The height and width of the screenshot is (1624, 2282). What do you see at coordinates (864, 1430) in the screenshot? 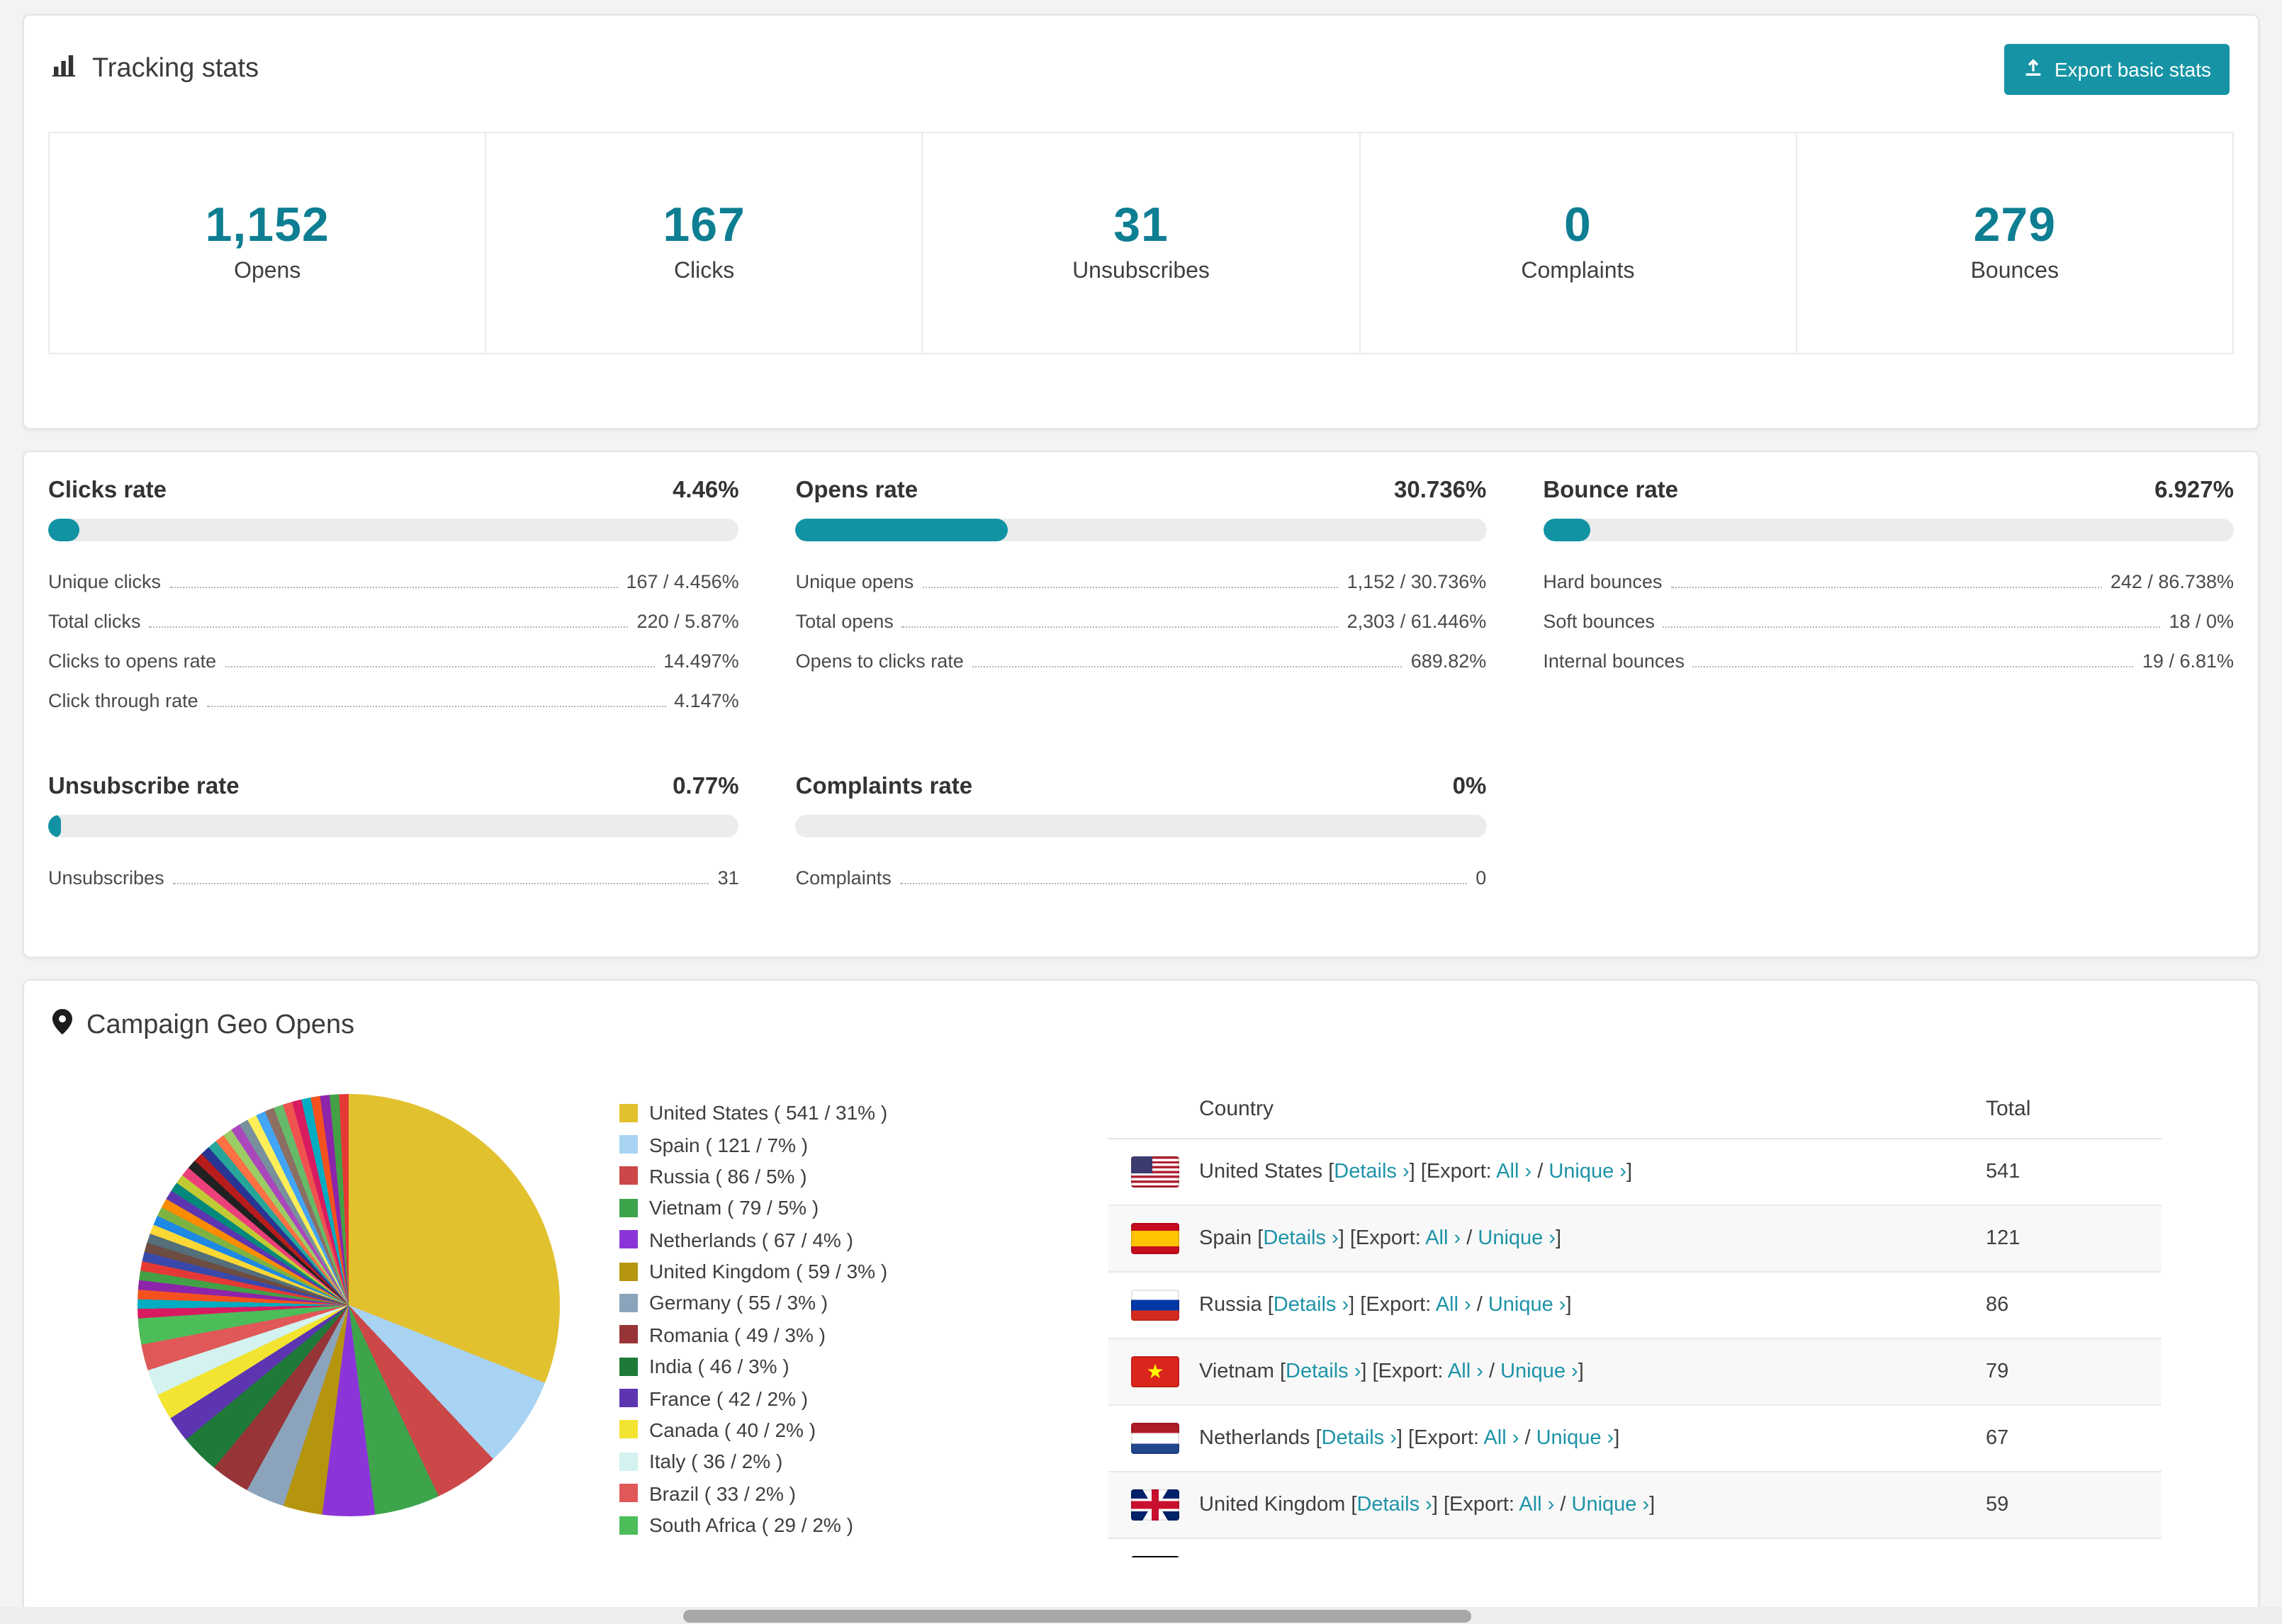
I see `legend-item: Canada ( 40 / 2% )` at bounding box center [864, 1430].